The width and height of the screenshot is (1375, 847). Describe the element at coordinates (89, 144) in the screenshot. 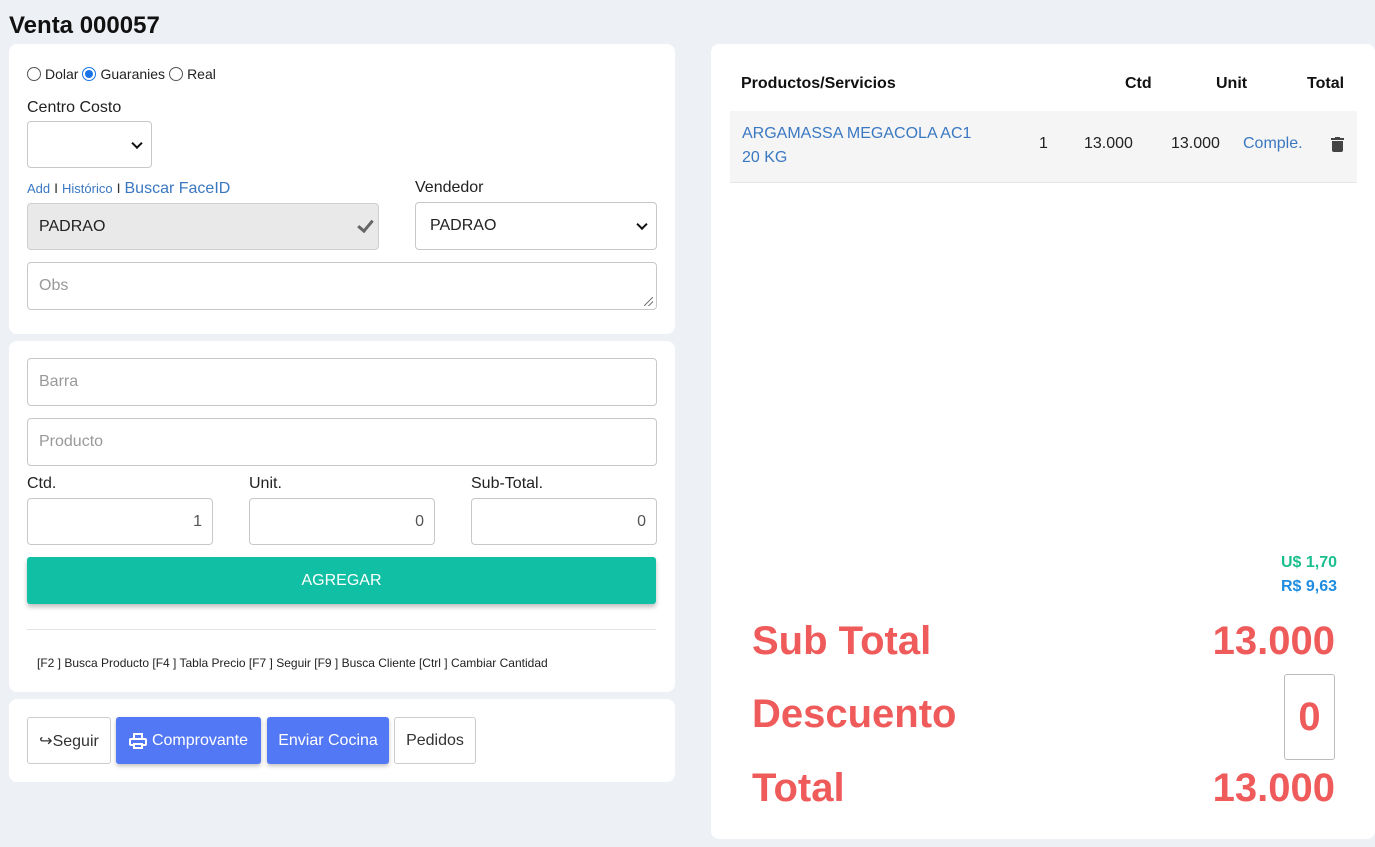

I see `centro-costo-select` at that location.